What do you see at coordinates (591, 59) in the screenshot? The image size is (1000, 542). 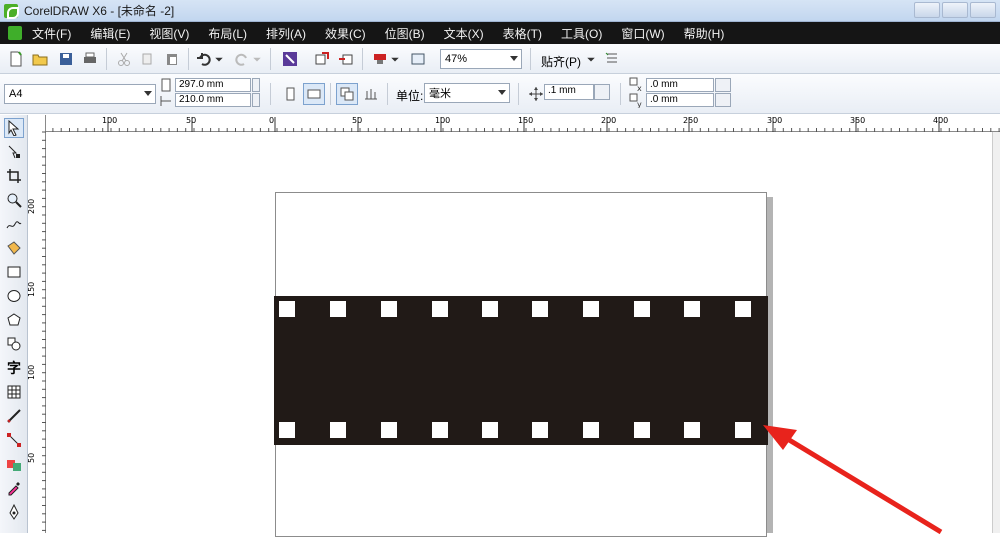 I see `snap-dropdown-icon` at bounding box center [591, 59].